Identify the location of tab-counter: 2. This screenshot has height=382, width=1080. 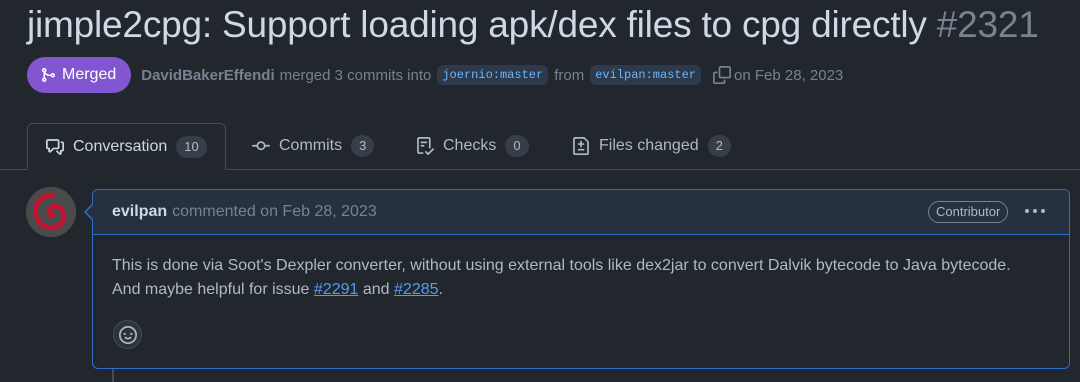
(719, 146).